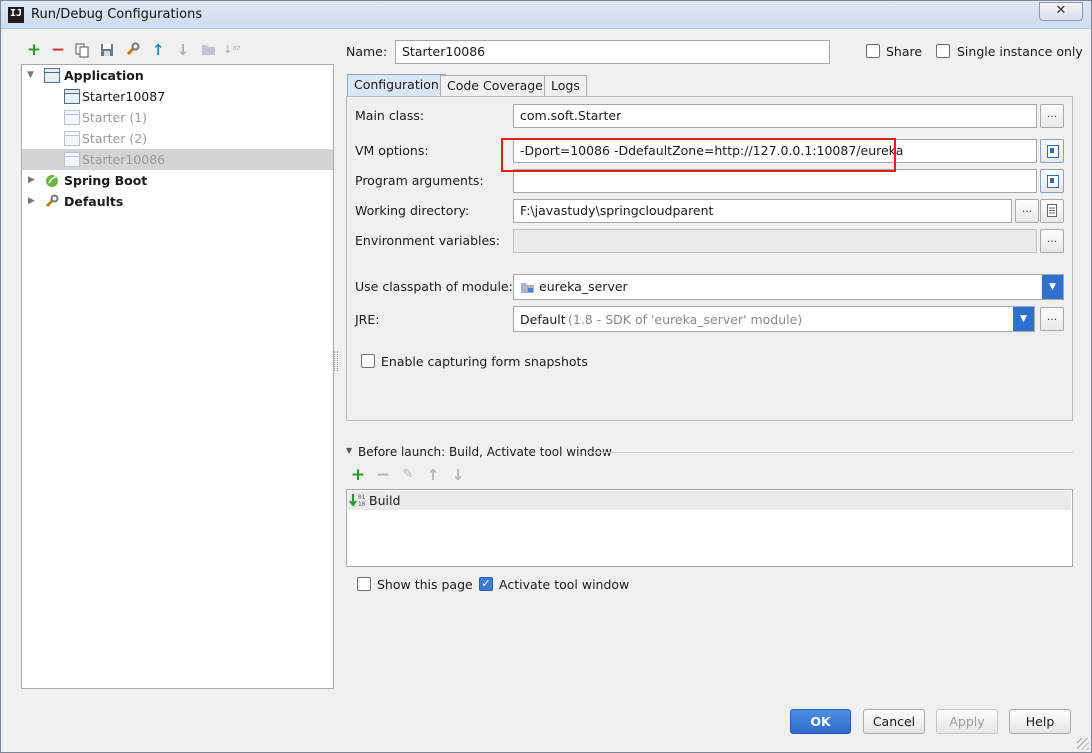  What do you see at coordinates (564, 584) in the screenshot?
I see `activate-tool-window-label: Activate tool window` at bounding box center [564, 584].